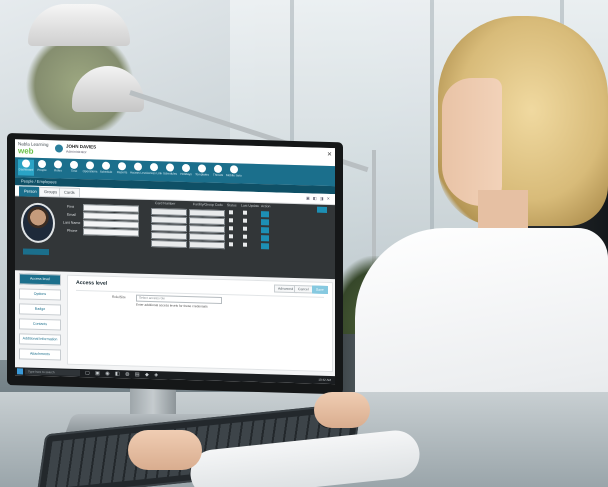 The image size is (608, 487). What do you see at coordinates (74, 164) in the screenshot?
I see `time-icon` at bounding box center [74, 164].